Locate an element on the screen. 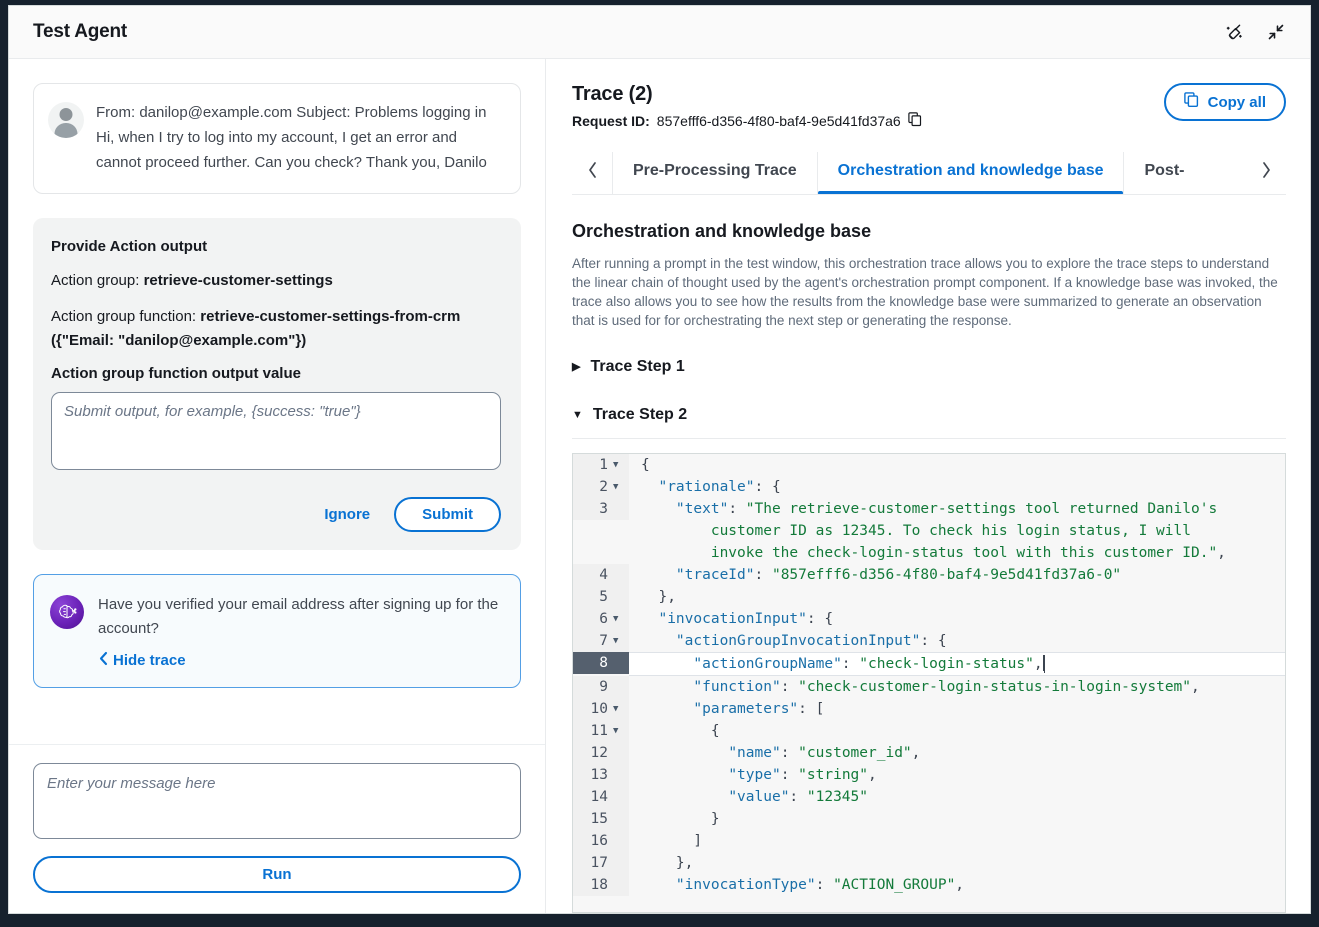  code-line: 15 } is located at coordinates (929, 819).